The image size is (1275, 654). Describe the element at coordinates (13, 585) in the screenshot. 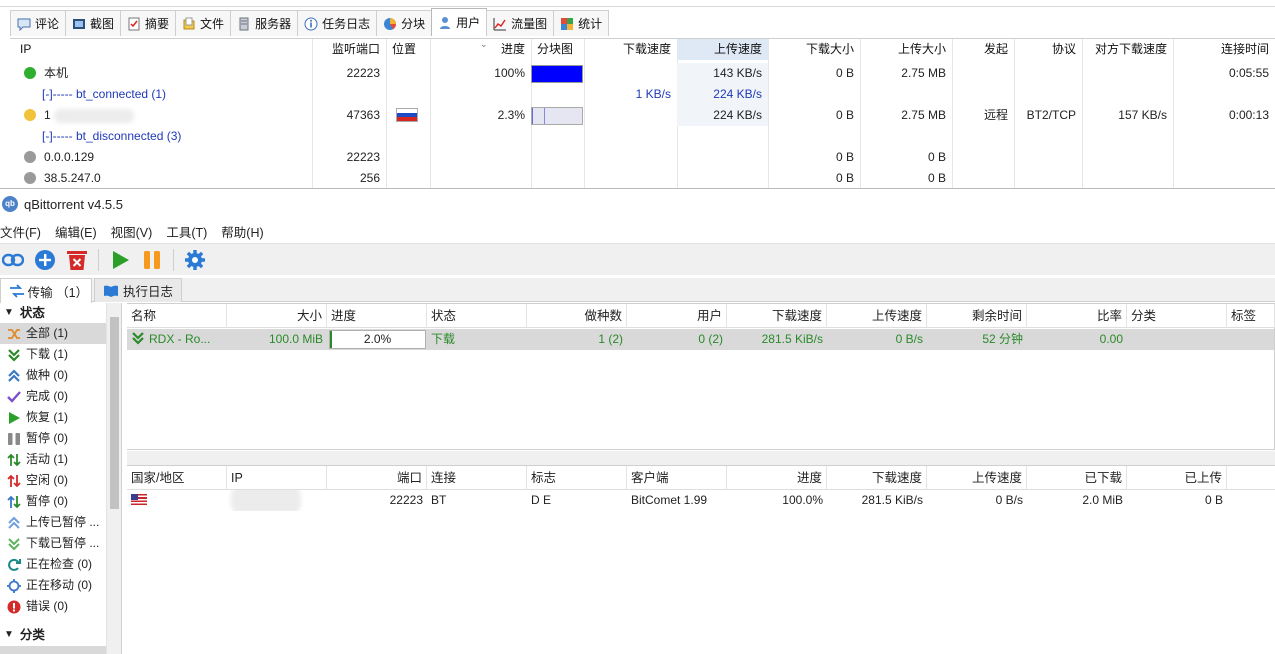

I see `move-icon` at that location.